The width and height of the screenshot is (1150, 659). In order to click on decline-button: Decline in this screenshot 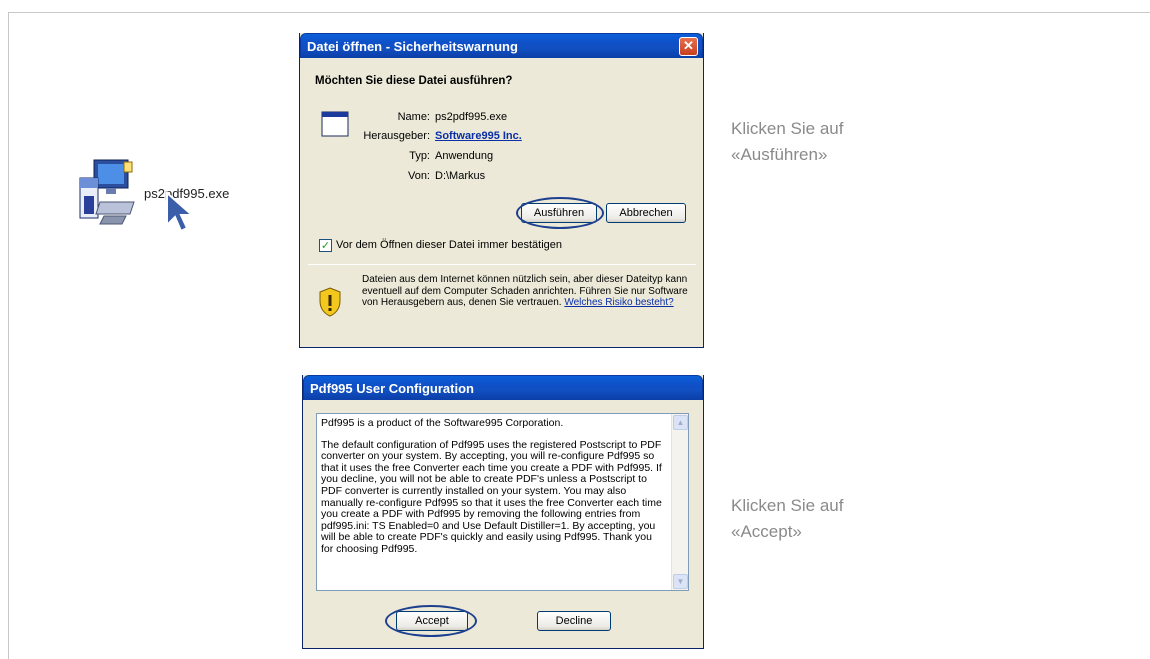, I will do `click(574, 621)`.